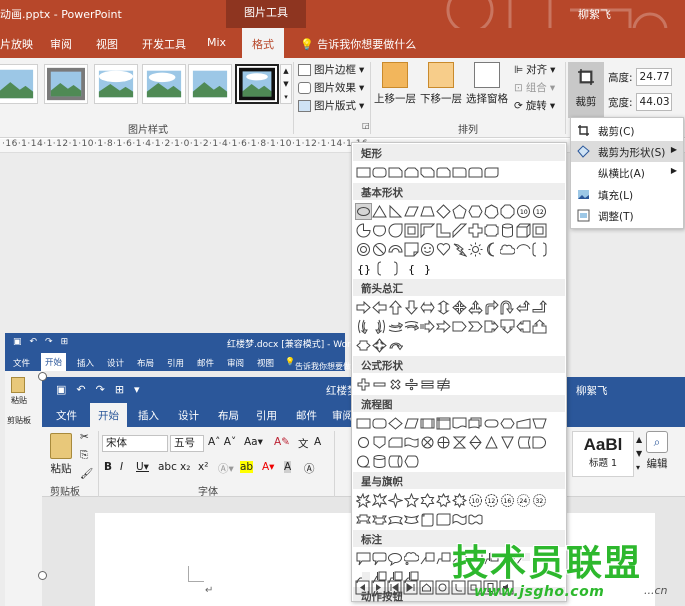  What do you see at coordinates (410, 587) in the screenshot?
I see `action-button-end-icon` at bounding box center [410, 587].